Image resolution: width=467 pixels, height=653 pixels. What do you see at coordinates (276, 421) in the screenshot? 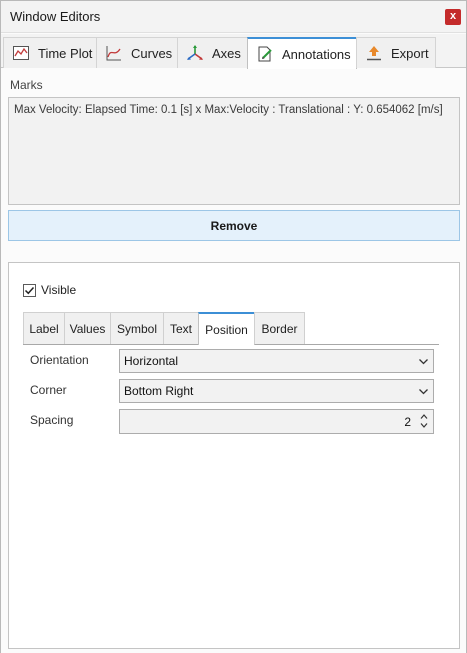
I see `spacing-spinbox: 2` at bounding box center [276, 421].